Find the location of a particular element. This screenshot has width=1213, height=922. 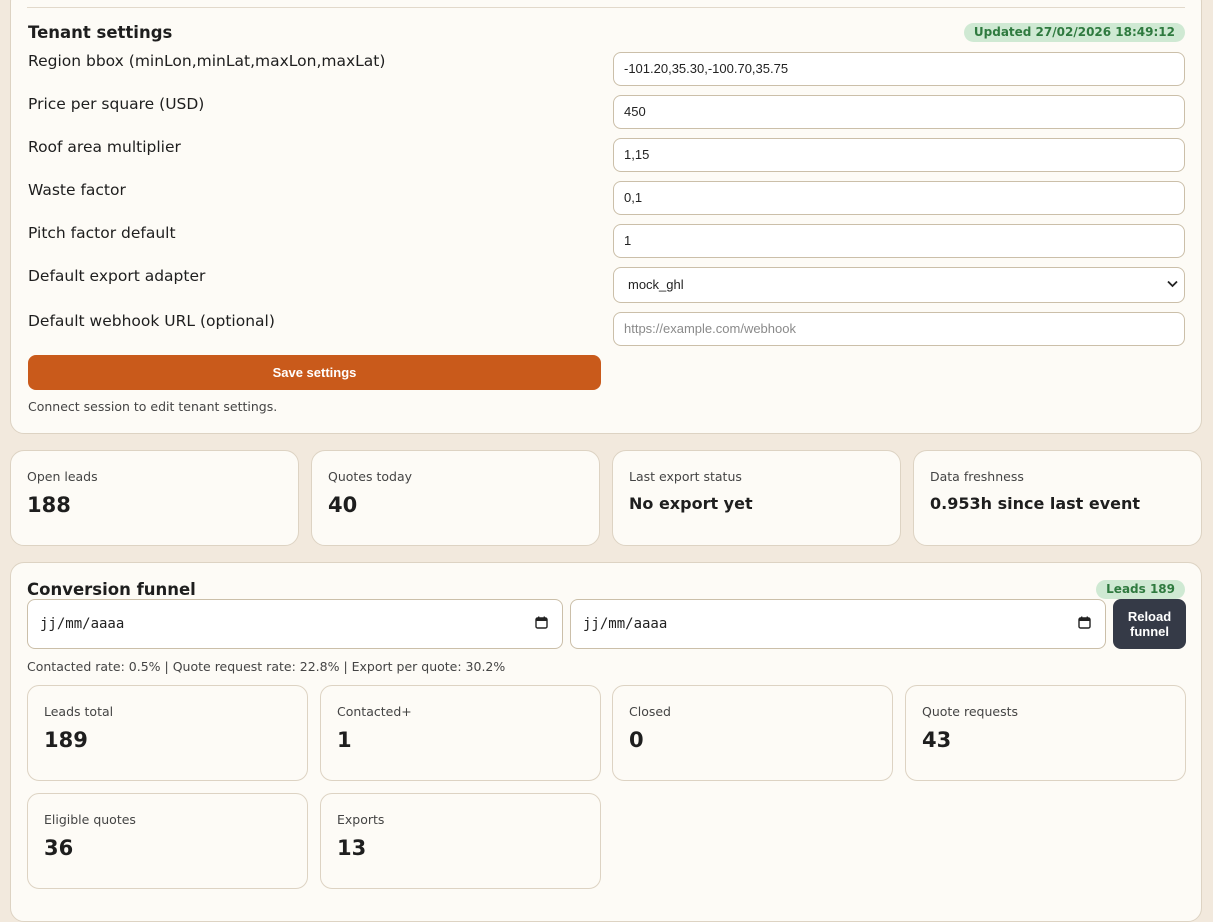

metric-label: Quote requests is located at coordinates (970, 711).